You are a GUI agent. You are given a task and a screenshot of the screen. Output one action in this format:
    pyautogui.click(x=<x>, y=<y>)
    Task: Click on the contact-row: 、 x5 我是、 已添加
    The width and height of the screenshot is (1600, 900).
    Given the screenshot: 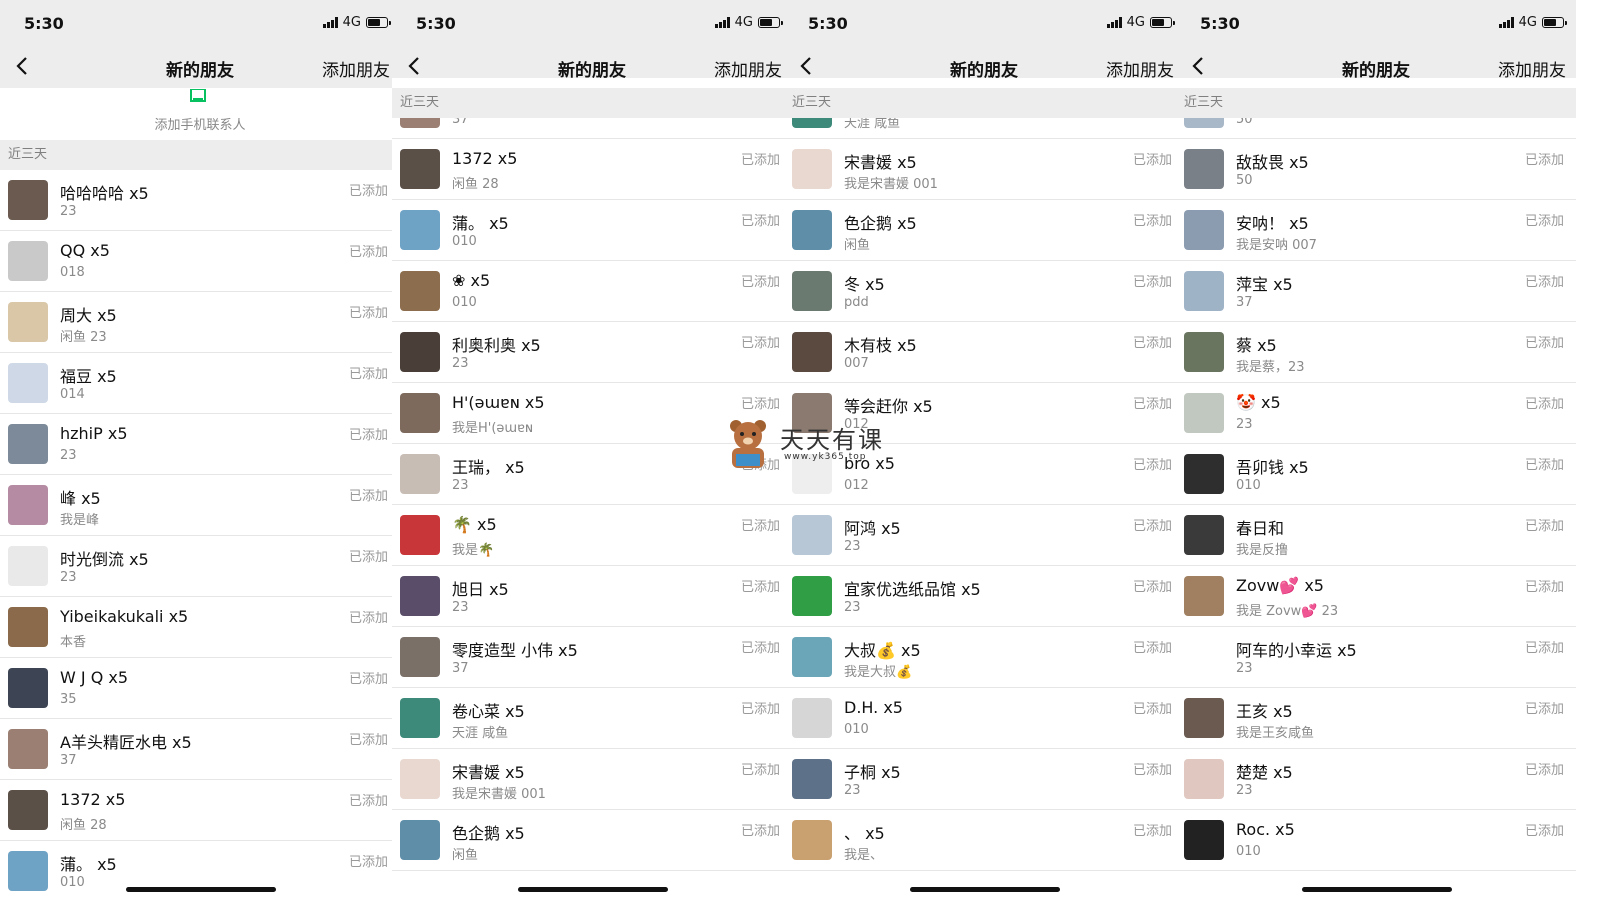 What is the action you would take?
    pyautogui.click(x=984, y=840)
    